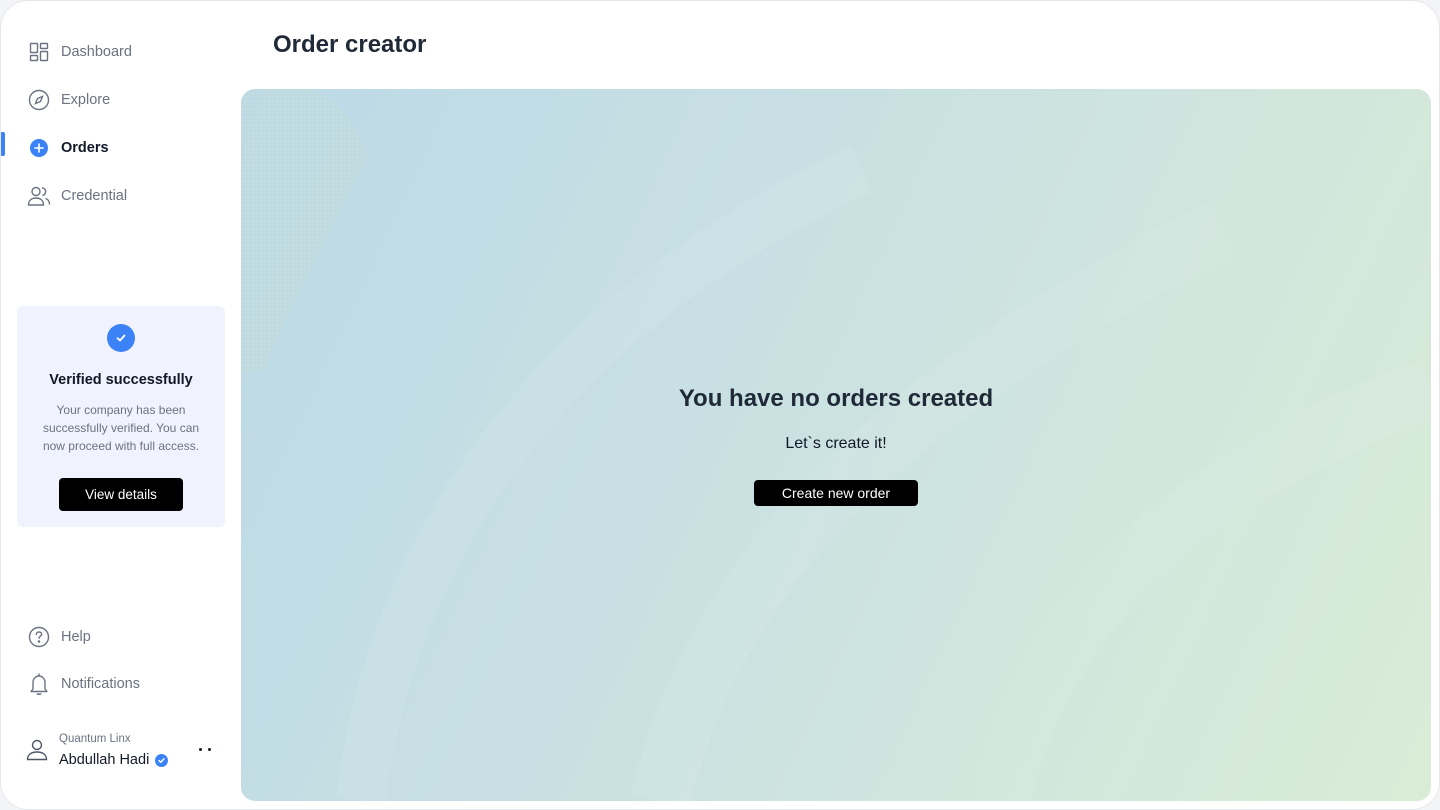 This screenshot has height=810, width=1440. What do you see at coordinates (39, 148) in the screenshot?
I see `plus-circle-icon` at bounding box center [39, 148].